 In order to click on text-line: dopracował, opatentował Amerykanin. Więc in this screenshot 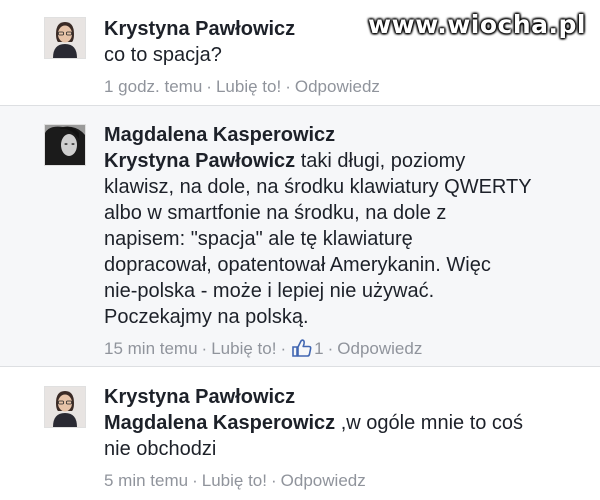, I will do `click(297, 265)`.